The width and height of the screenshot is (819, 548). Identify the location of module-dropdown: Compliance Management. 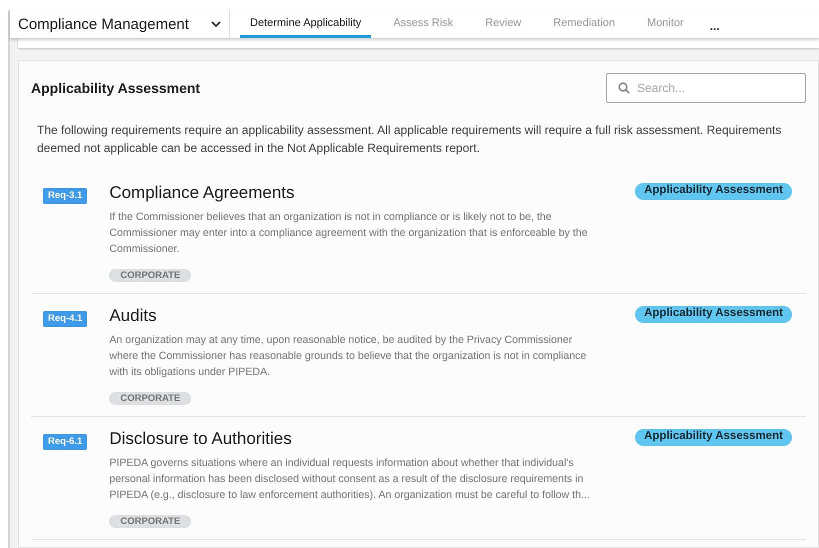
(120, 24).